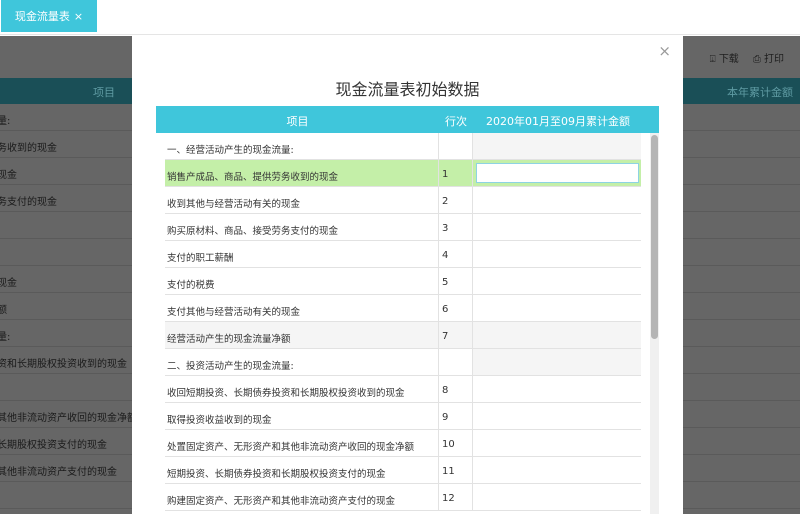 The width and height of the screenshot is (800, 514). What do you see at coordinates (558, 121) in the screenshot?
I see `header-amount: 2020年01月至09月累计金额` at bounding box center [558, 121].